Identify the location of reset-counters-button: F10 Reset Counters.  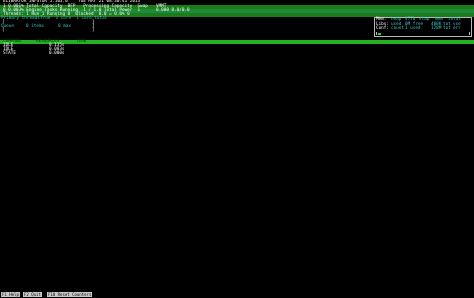
(70, 294).